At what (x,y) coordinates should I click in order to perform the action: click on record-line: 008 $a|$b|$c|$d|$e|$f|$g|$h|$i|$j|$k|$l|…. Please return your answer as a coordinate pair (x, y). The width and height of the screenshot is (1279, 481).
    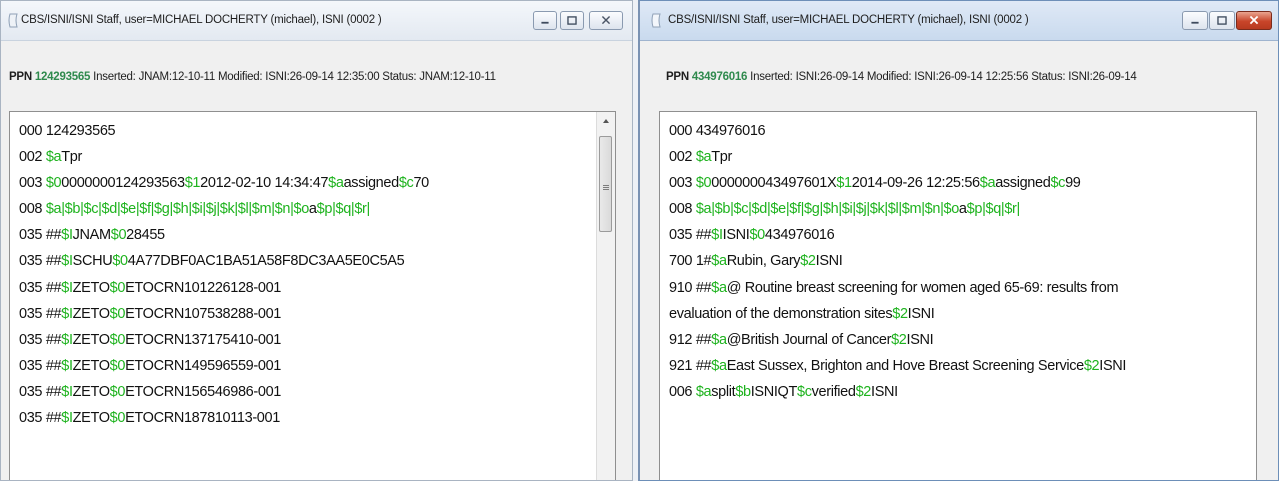
    Looking at the image, I should click on (302, 209).